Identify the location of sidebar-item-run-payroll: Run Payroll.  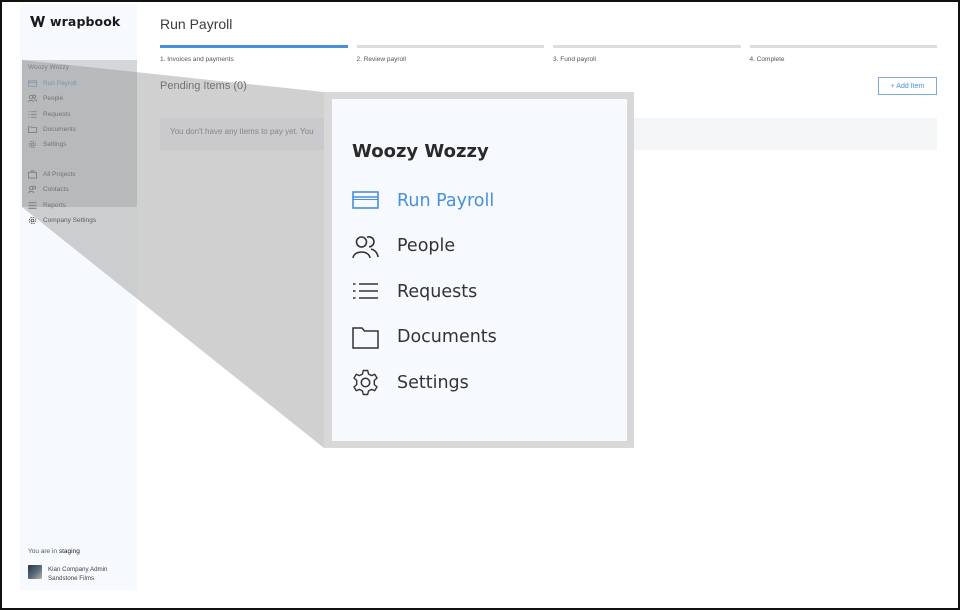
(52, 83).